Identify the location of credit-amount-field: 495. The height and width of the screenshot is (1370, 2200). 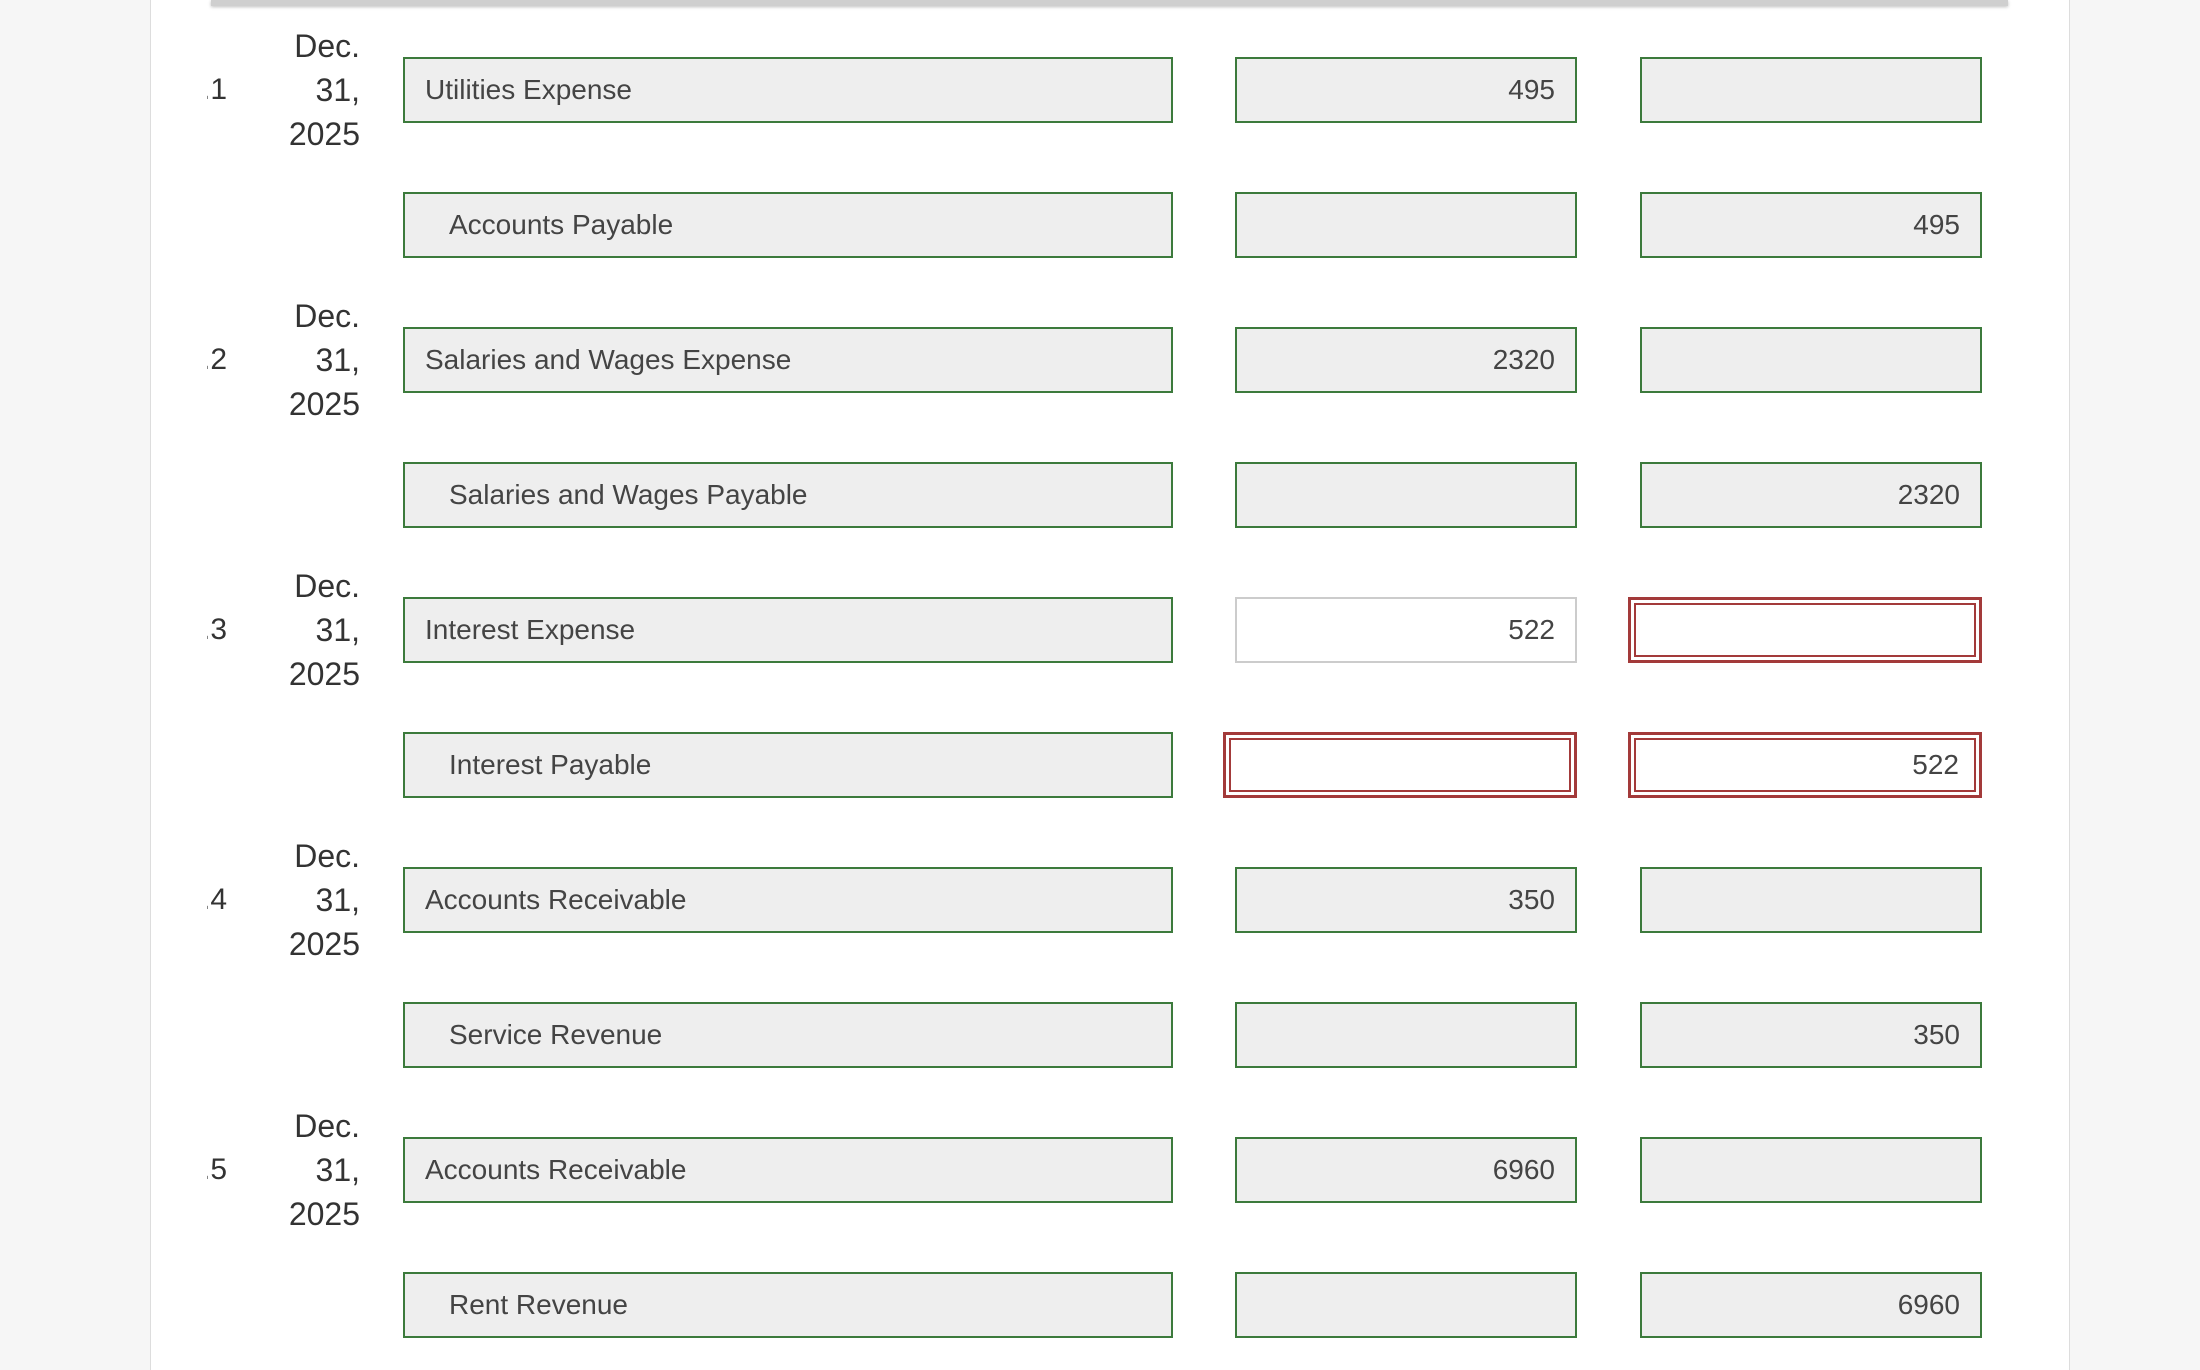
(1811, 225).